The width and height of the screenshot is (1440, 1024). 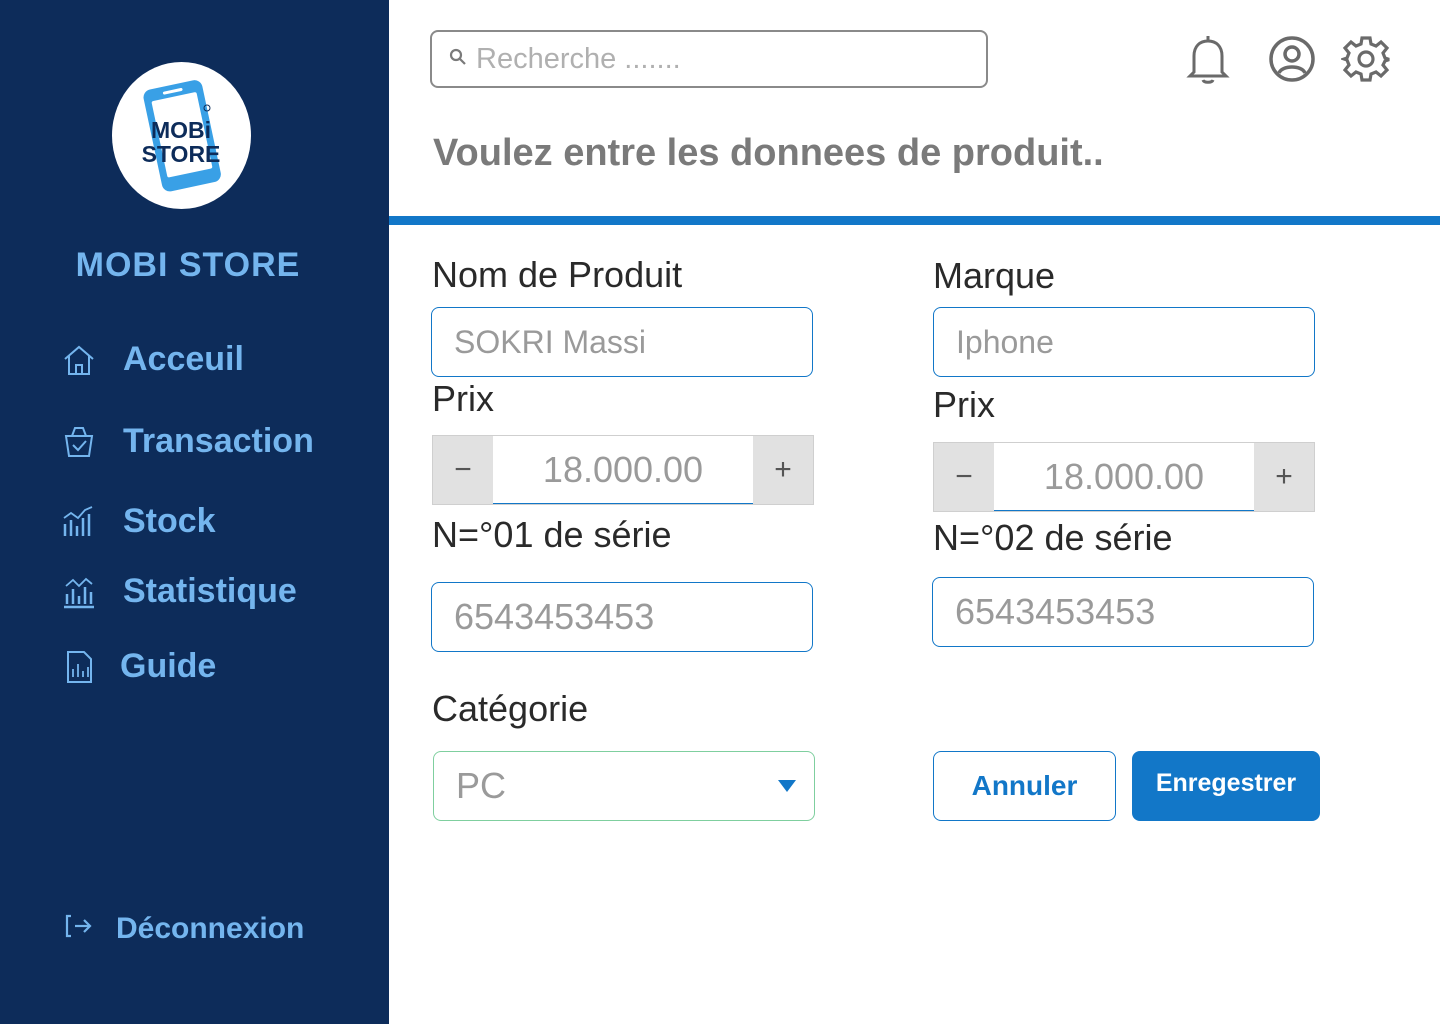 I want to click on home-icon, so click(x=79, y=360).